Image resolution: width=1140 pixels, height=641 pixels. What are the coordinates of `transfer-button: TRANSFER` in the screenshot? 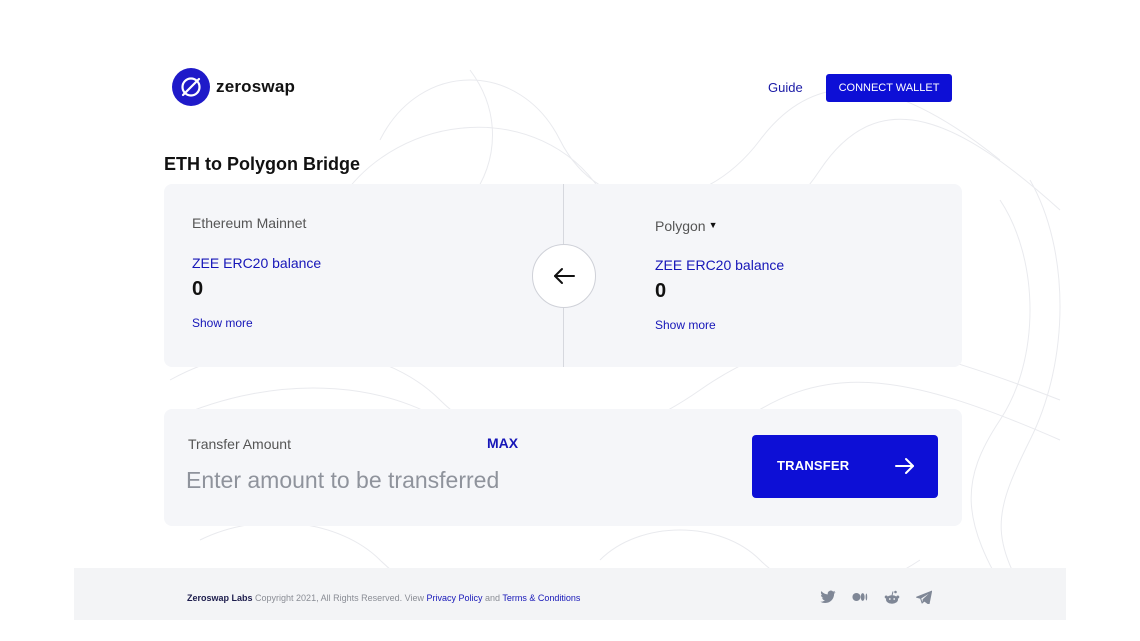 It's located at (845, 466).